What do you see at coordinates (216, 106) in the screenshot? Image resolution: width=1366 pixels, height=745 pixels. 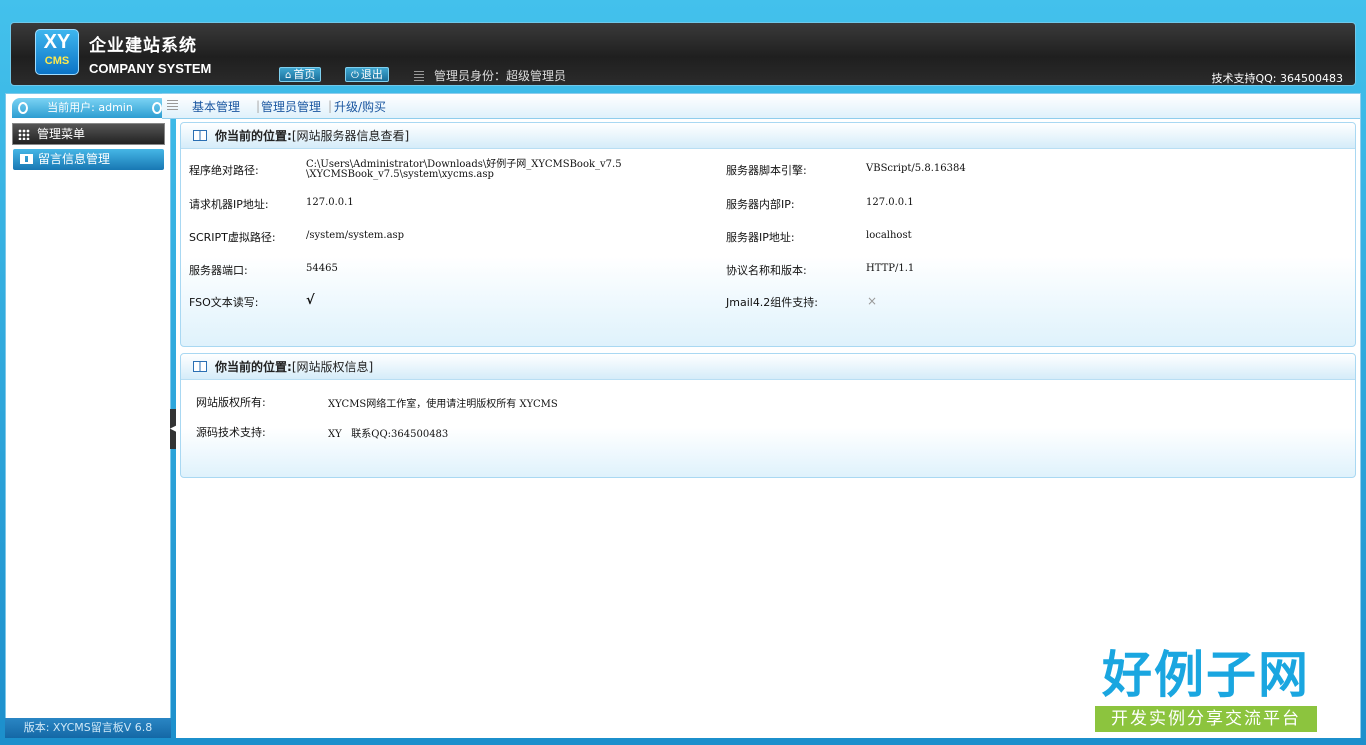 I see `nav-basic: 基本管理` at bounding box center [216, 106].